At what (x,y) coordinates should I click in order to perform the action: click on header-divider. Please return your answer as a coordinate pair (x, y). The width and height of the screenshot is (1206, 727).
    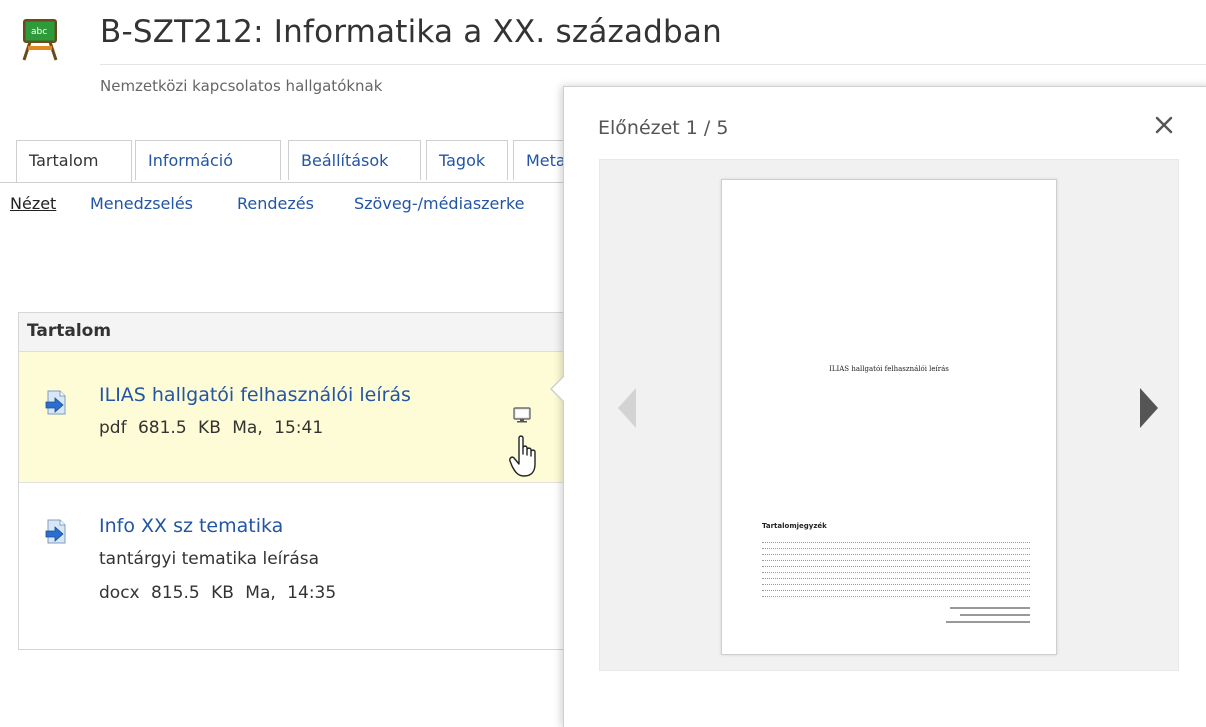
    Looking at the image, I should click on (653, 64).